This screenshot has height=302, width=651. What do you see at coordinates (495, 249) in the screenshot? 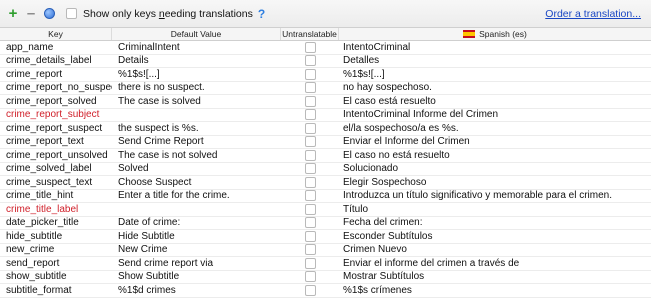
I see `spanish-translation-cell: Crimen Nuevo` at bounding box center [495, 249].